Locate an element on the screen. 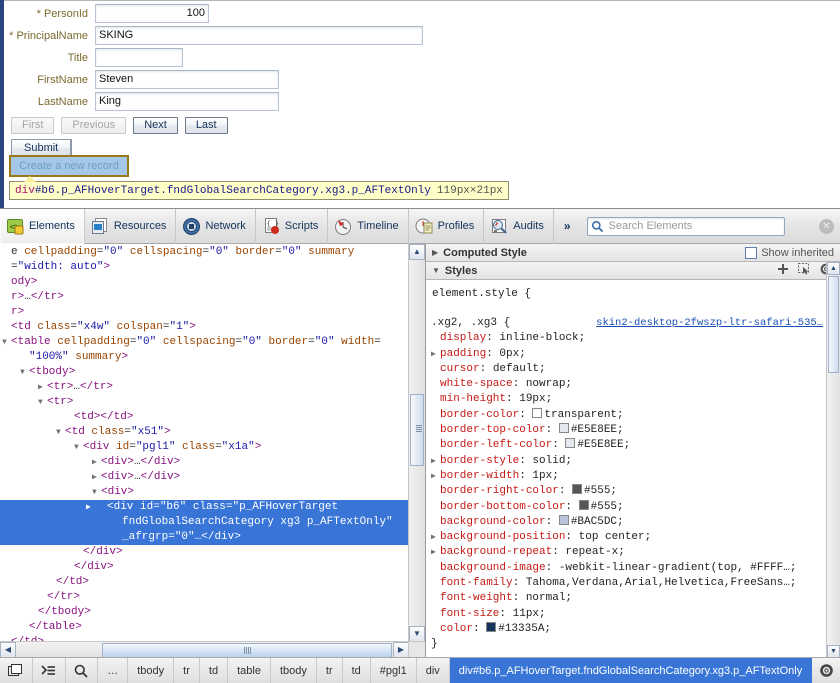 The image size is (840, 683). css-property: ▶ background-repeat: repeat-x; is located at coordinates (626, 552).